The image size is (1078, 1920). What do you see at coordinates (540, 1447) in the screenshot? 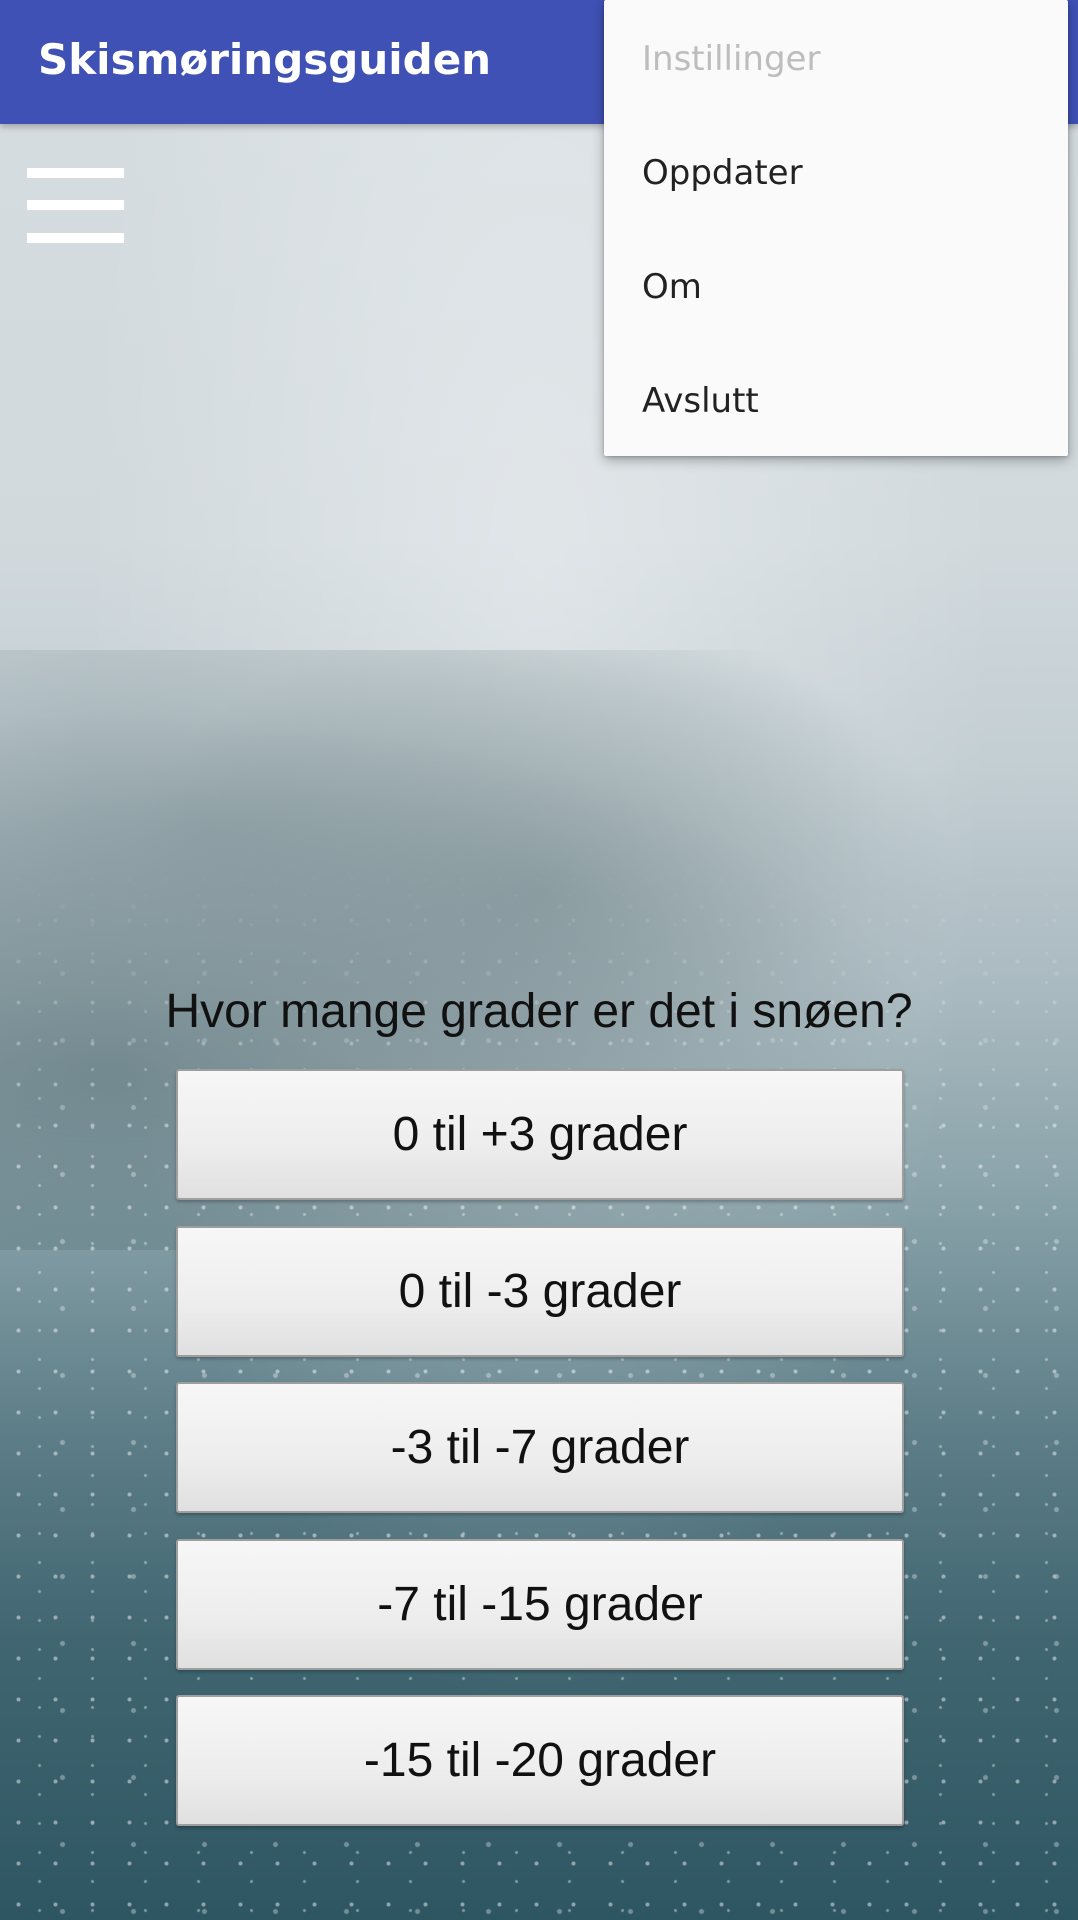
I see `option-button-minus3-to-minus7: -3 til -7 grader` at bounding box center [540, 1447].